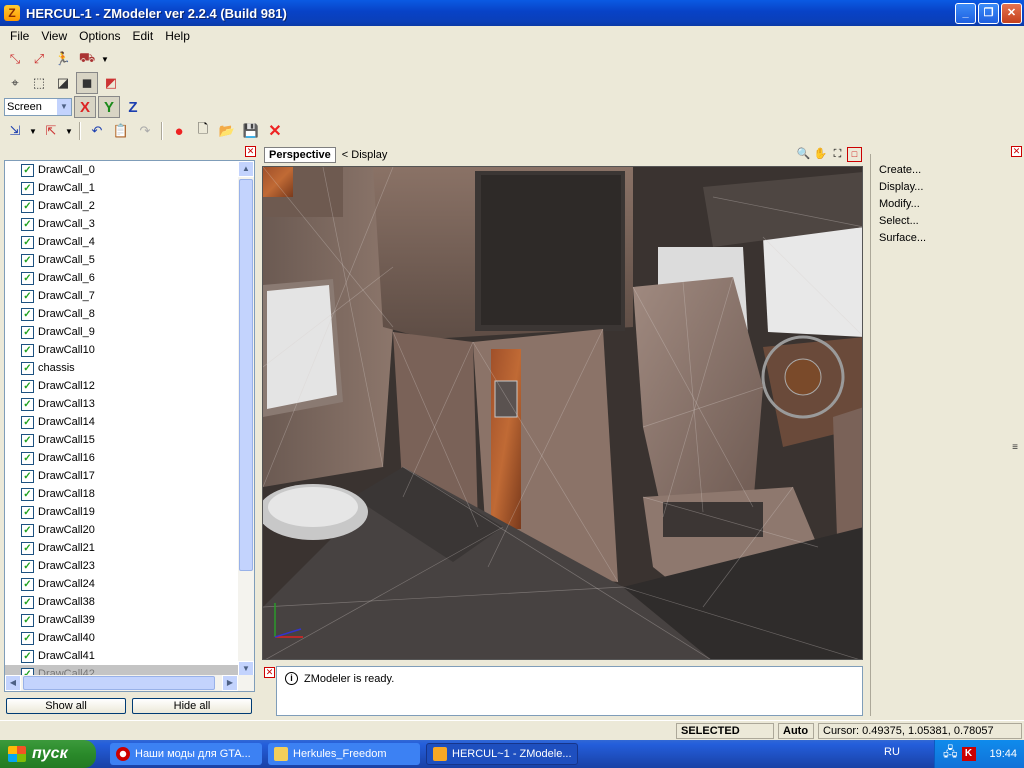 This screenshot has height=768, width=1024. What do you see at coordinates (122, 638) in the screenshot?
I see `tree-item: ✓ DrawCall40` at bounding box center [122, 638].